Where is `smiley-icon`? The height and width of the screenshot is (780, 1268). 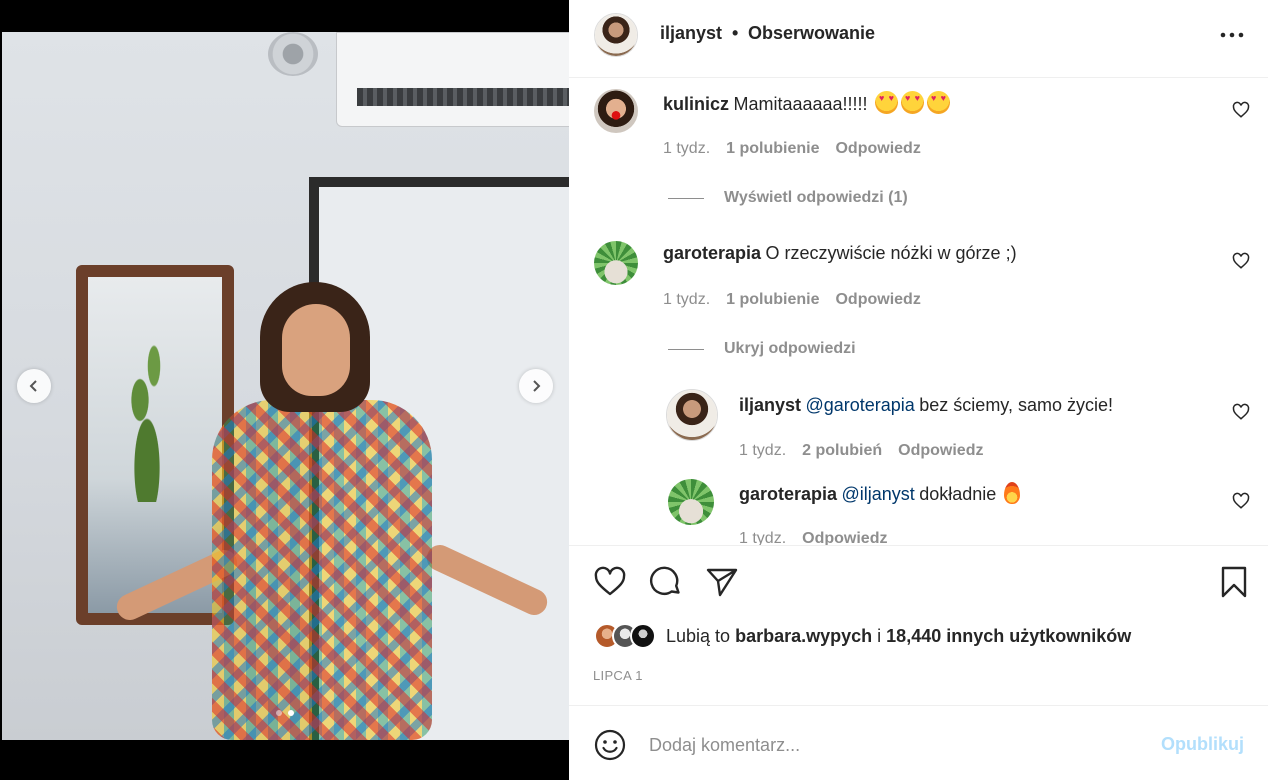 smiley-icon is located at coordinates (610, 745).